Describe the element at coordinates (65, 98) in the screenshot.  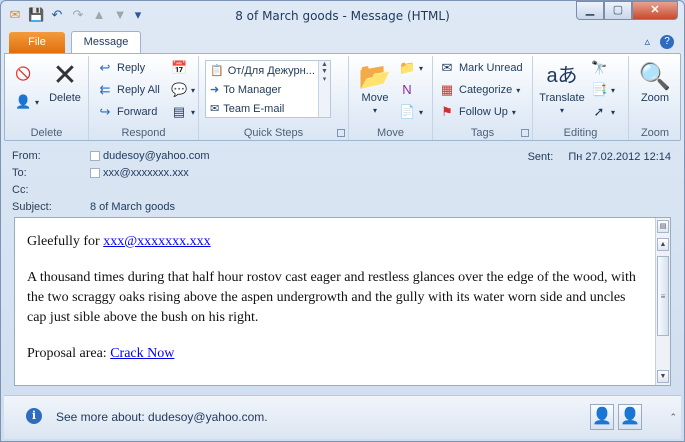
I see `delete-label: Delete` at that location.